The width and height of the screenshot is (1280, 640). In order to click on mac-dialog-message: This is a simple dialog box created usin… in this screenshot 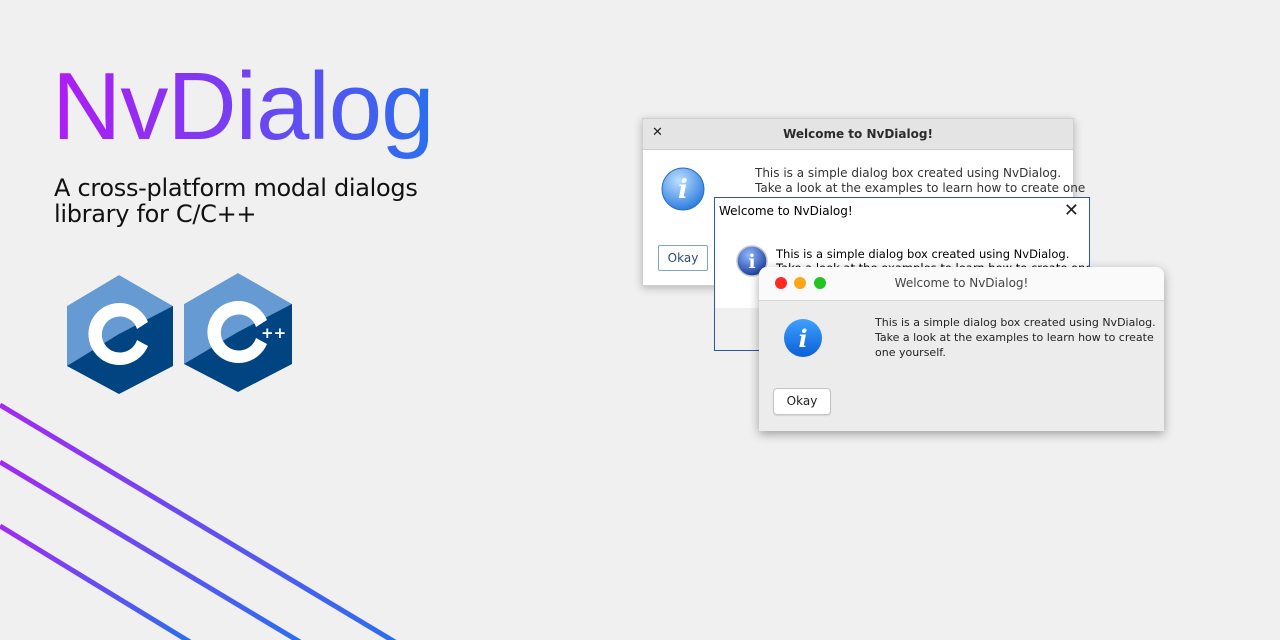, I will do `click(1015, 337)`.